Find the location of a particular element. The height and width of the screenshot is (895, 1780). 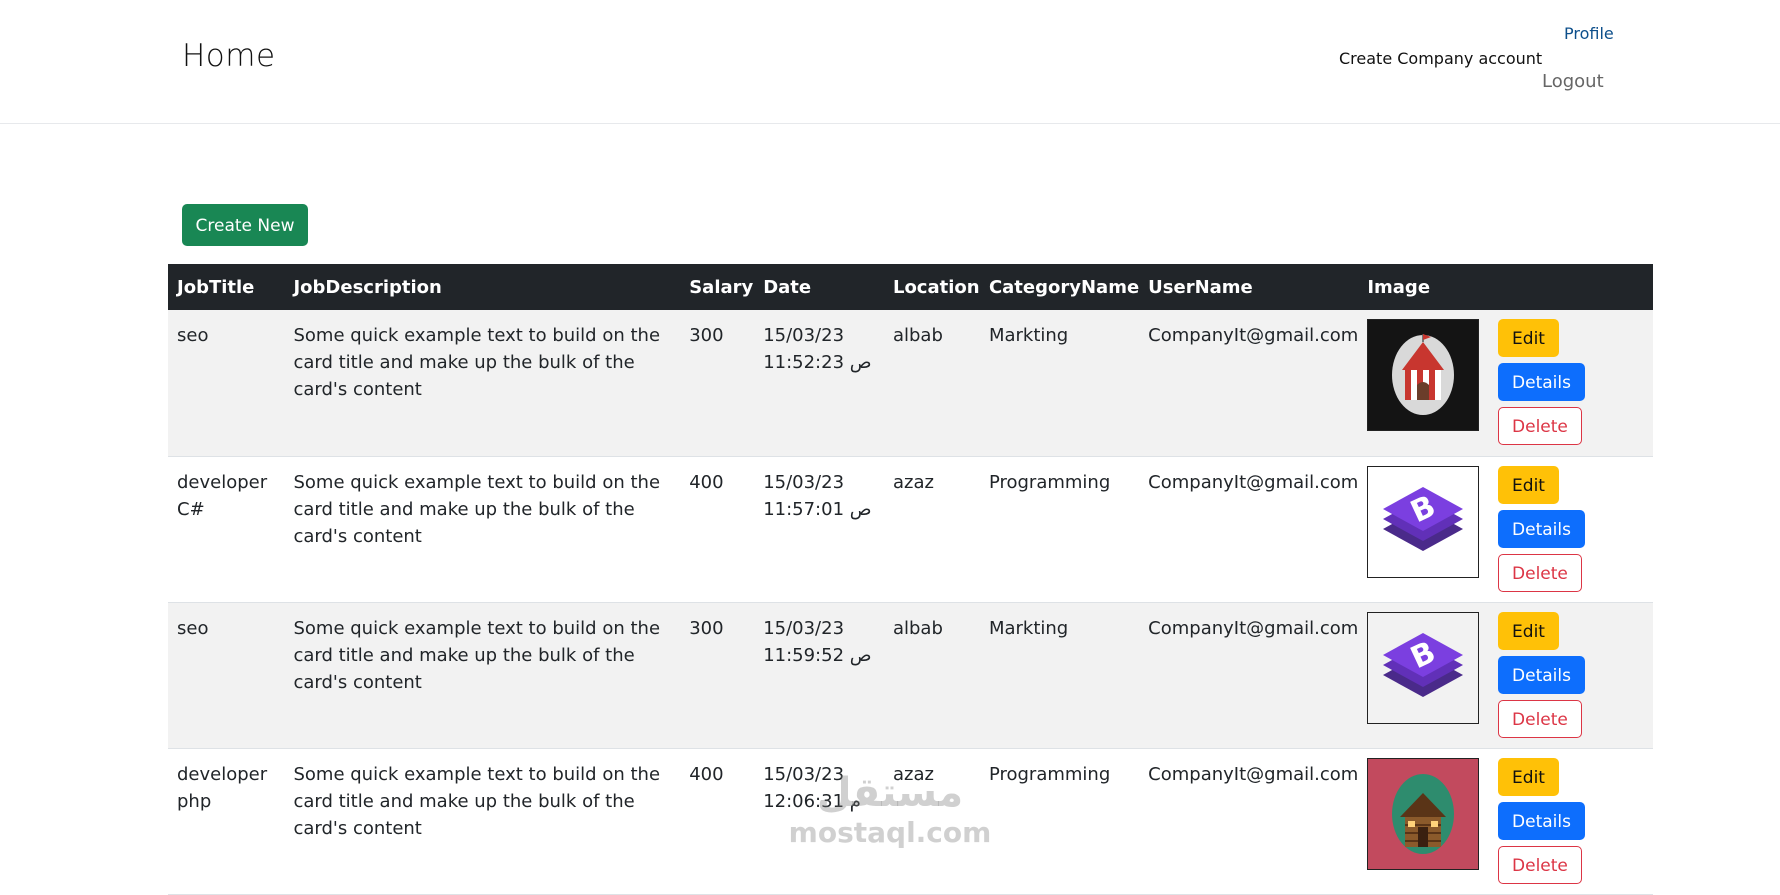

nav-create-company-link: Create Company account is located at coordinates (1440, 58).